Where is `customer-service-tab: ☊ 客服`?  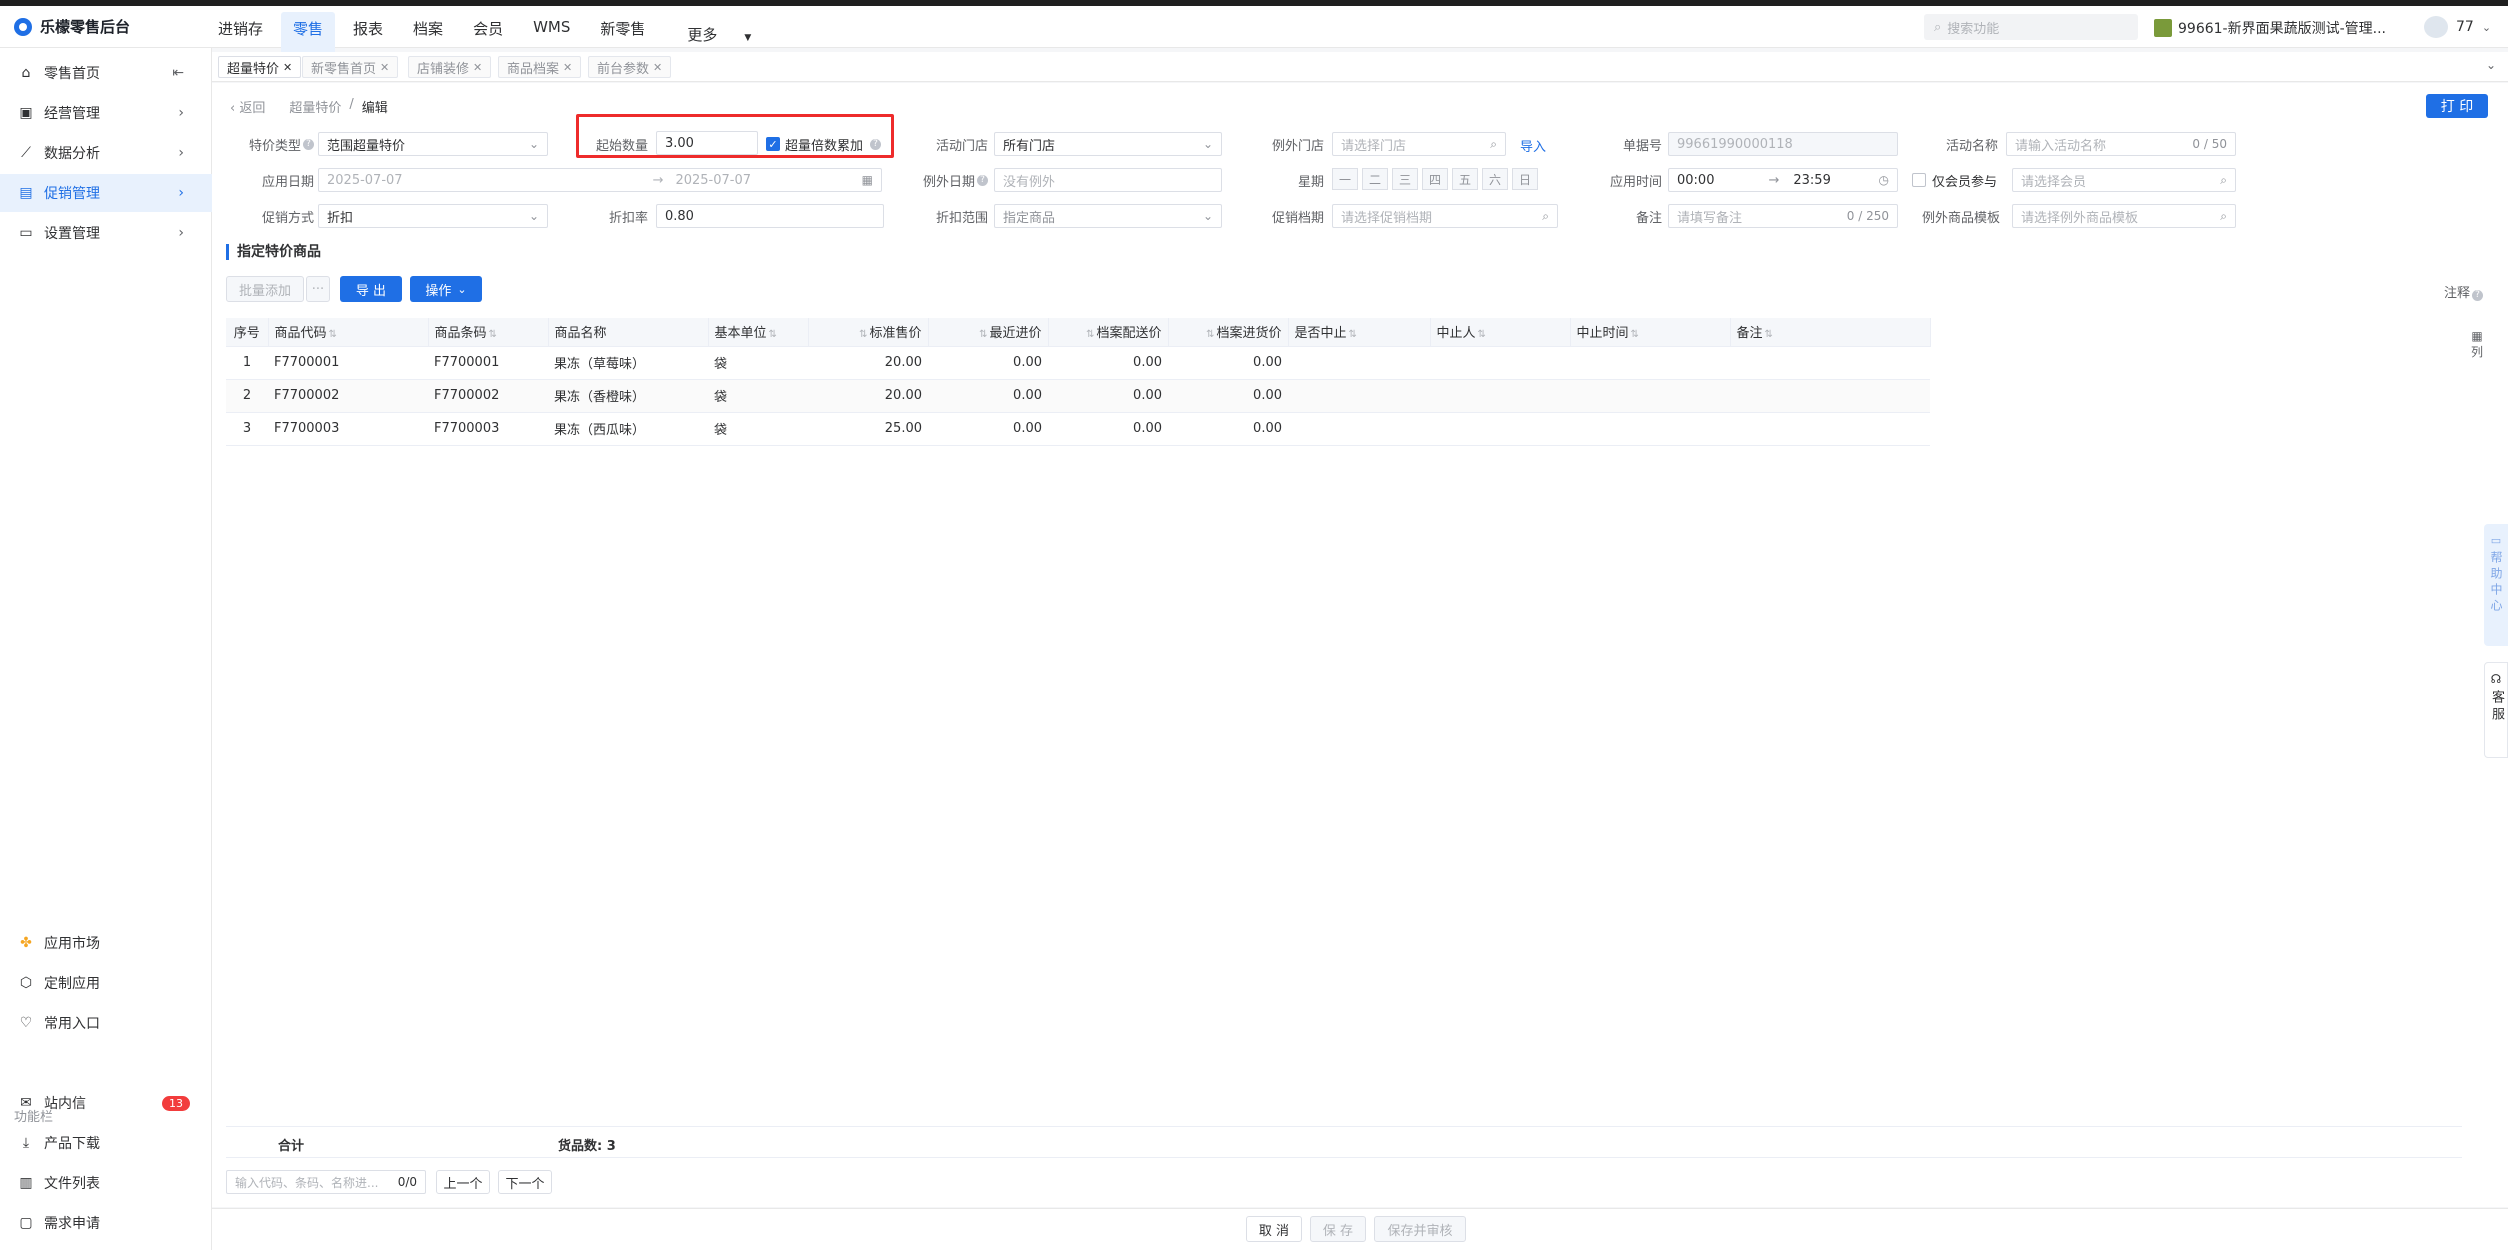
customer-service-tab: ☊ 客服 is located at coordinates (2496, 710).